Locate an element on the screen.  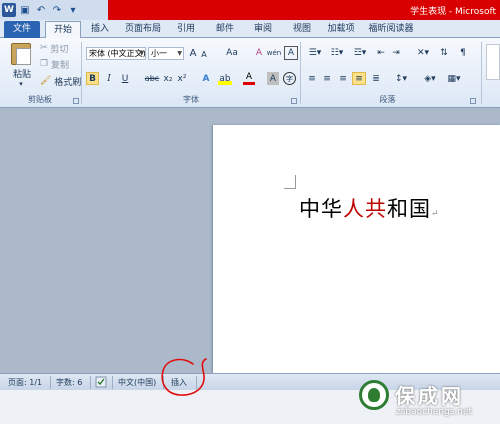
change-case-button: Aa is located at coordinates (232, 53).